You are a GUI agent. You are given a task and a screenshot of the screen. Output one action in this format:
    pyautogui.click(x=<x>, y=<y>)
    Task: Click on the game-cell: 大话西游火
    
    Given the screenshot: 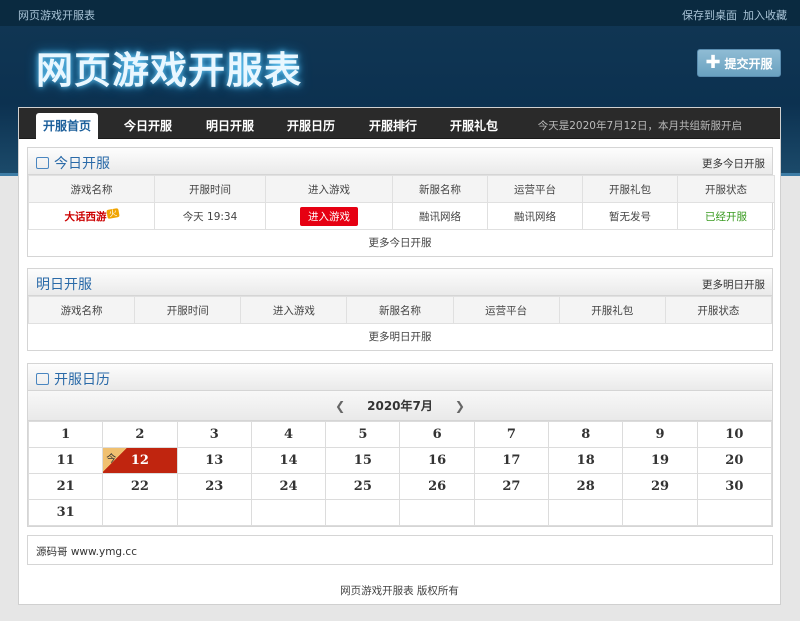 What is the action you would take?
    pyautogui.click(x=91, y=216)
    